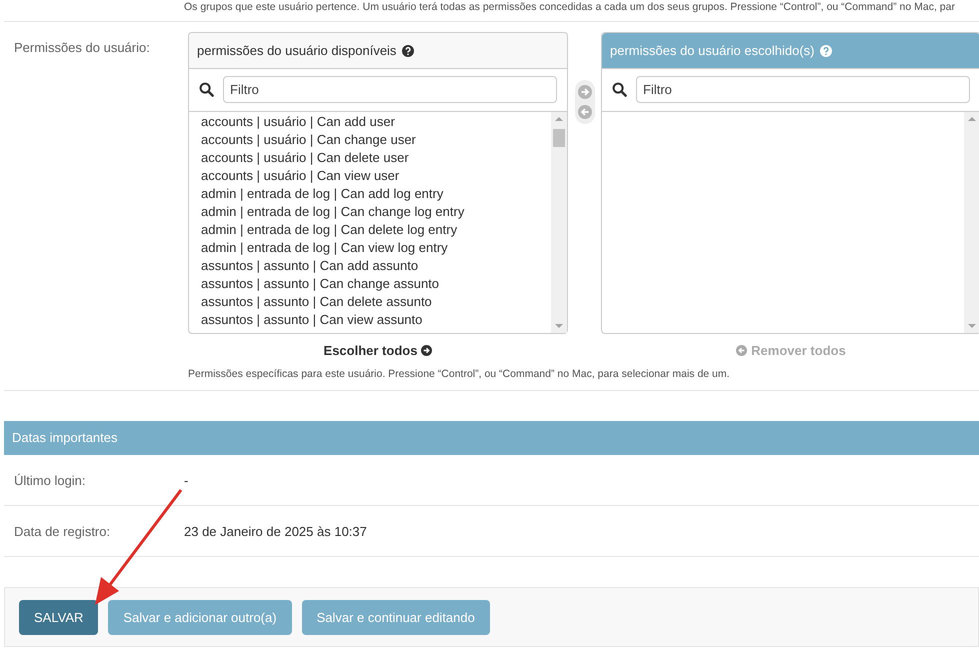 The width and height of the screenshot is (979, 660). I want to click on right-arrow-icon, so click(426, 350).